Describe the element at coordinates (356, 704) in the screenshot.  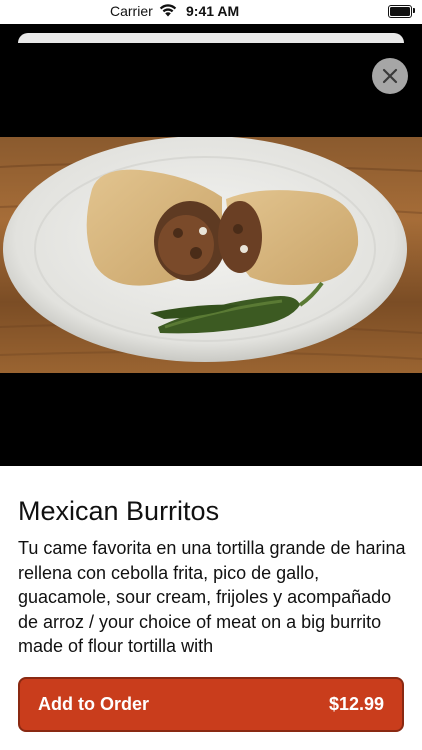
I see `item-price: $12.99` at that location.